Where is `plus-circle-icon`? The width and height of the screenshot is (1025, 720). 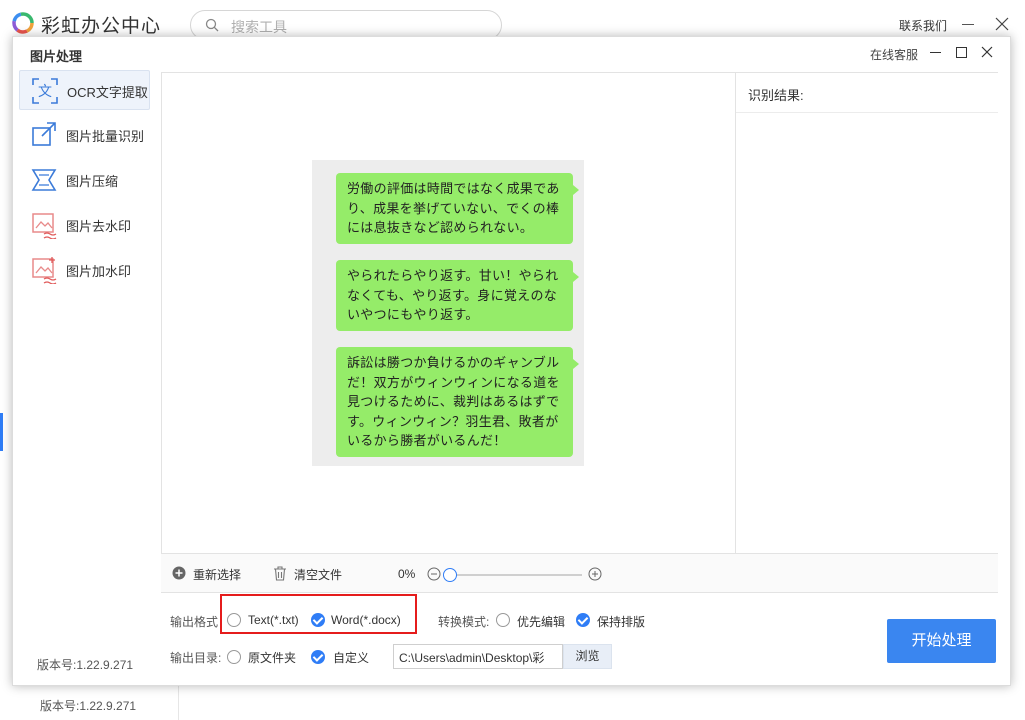 plus-circle-icon is located at coordinates (179, 573).